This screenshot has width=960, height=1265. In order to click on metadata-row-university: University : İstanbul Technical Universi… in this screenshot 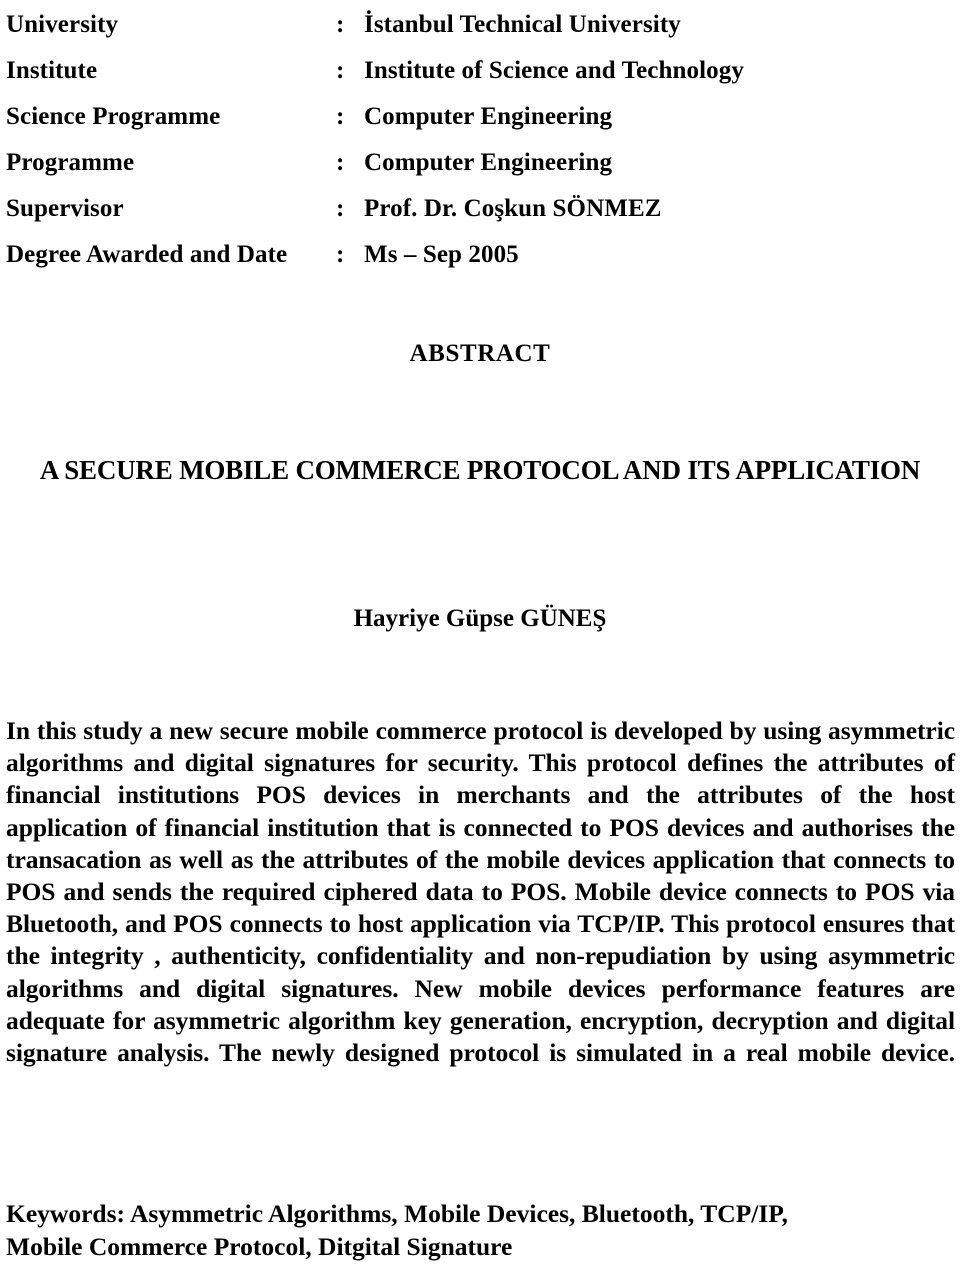, I will do `click(480, 25)`.